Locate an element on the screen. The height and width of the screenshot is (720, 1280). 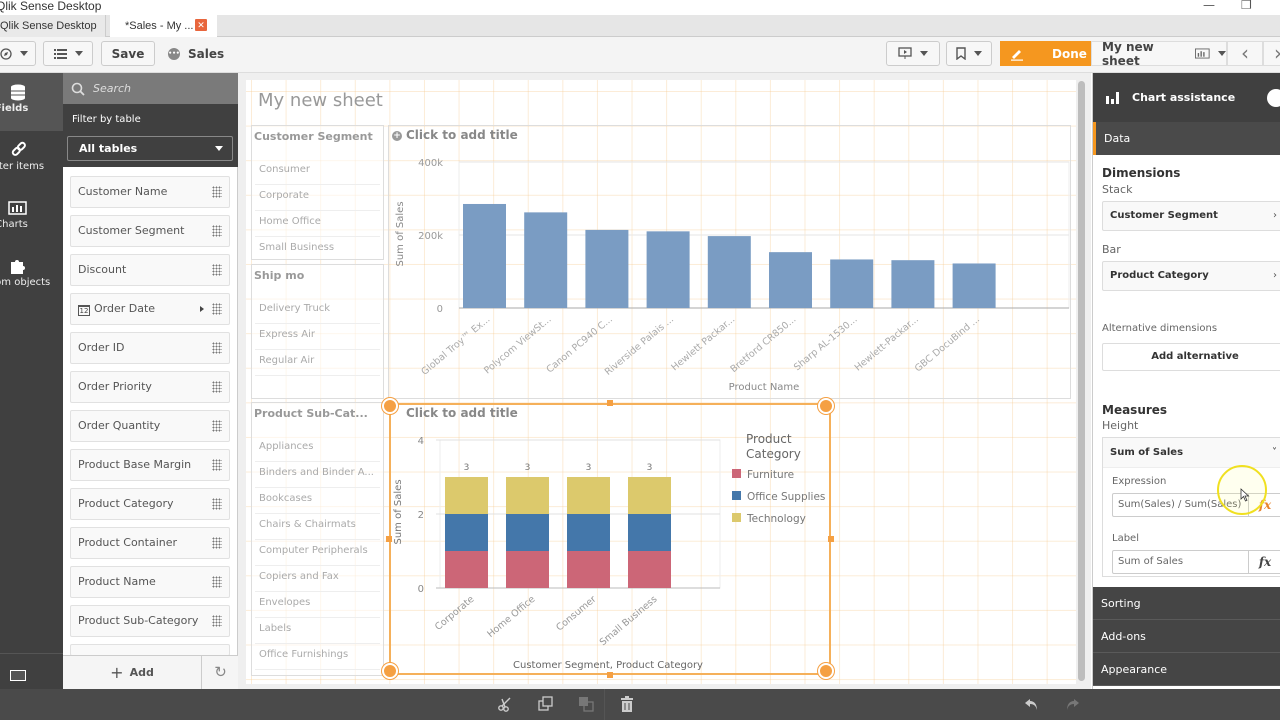
resize-handle-top-left is located at coordinates (390, 406).